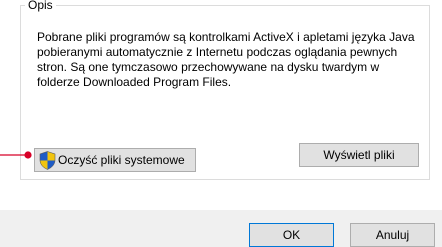  Describe the element at coordinates (16, 155) in the screenshot. I see `callout-marker` at that location.